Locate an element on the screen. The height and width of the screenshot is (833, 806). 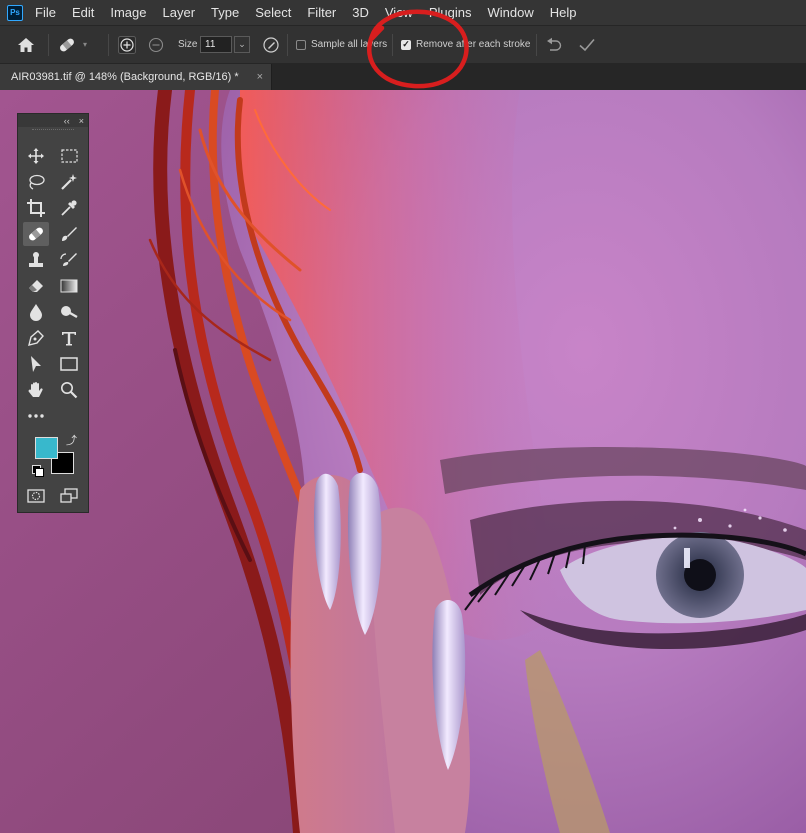
checkmark-icon is located at coordinates (587, 44).